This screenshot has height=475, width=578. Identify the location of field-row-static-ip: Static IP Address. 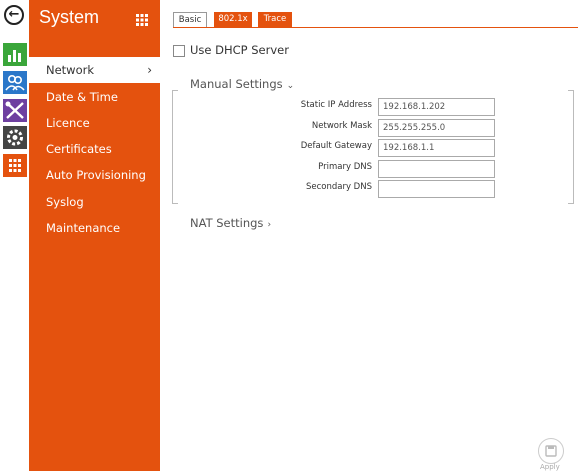
(372, 107).